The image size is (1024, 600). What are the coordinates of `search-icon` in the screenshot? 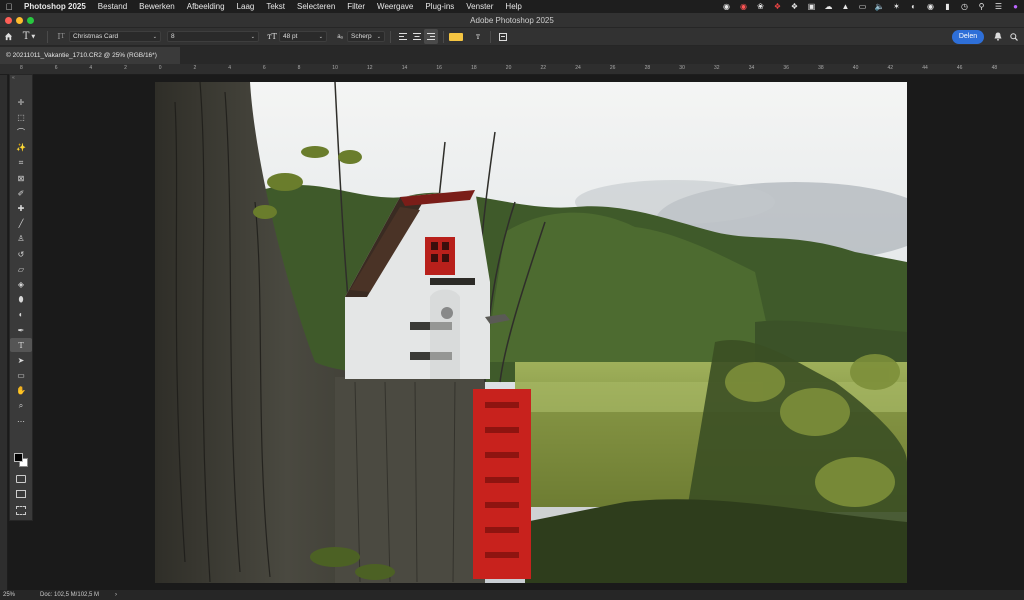 It's located at (1014, 36).